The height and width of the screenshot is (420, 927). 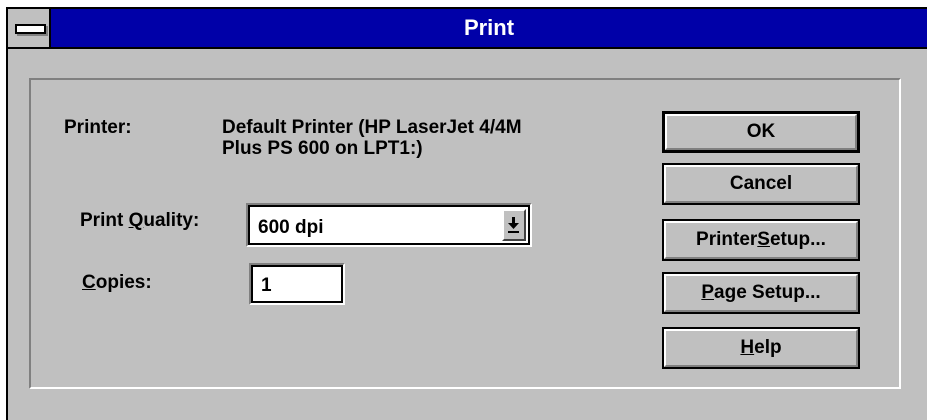 What do you see at coordinates (117, 282) in the screenshot?
I see `copies-label: Copies:` at bounding box center [117, 282].